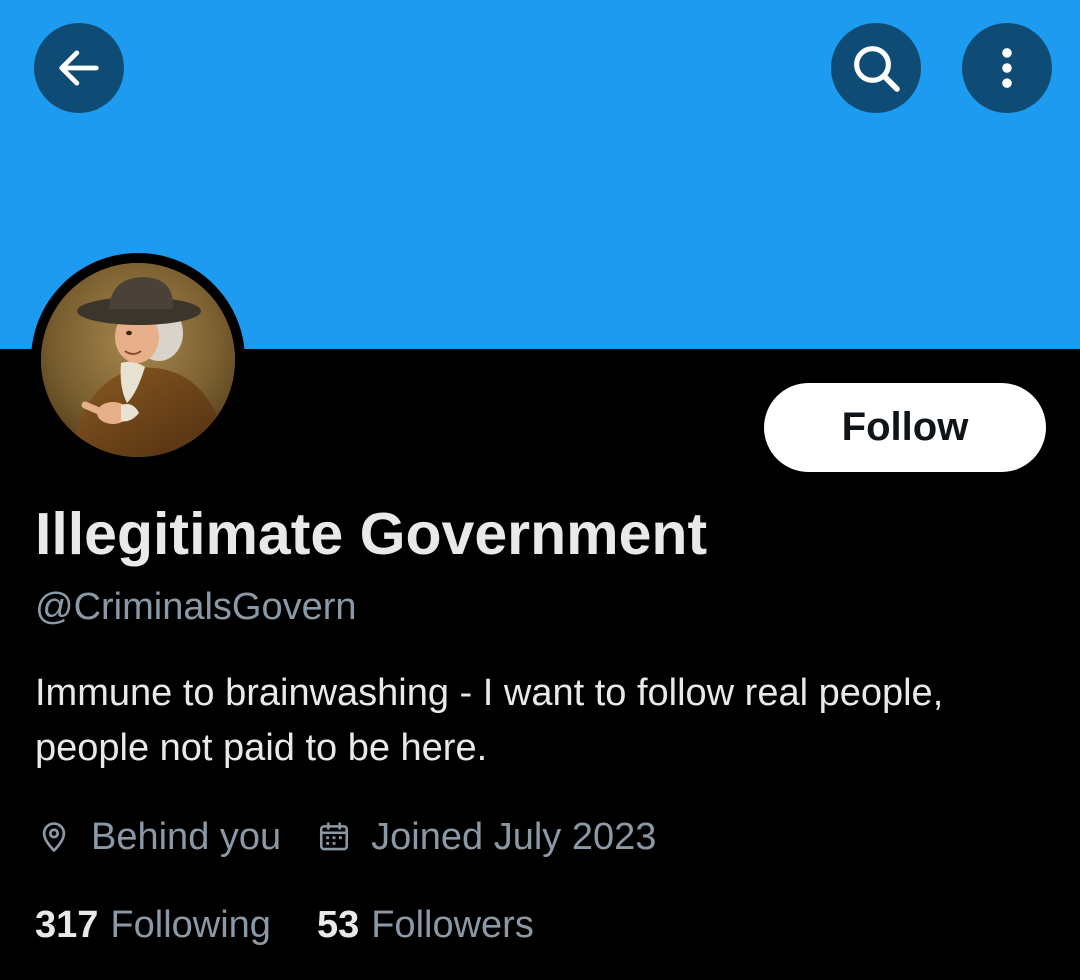  I want to click on search-button, so click(876, 68).